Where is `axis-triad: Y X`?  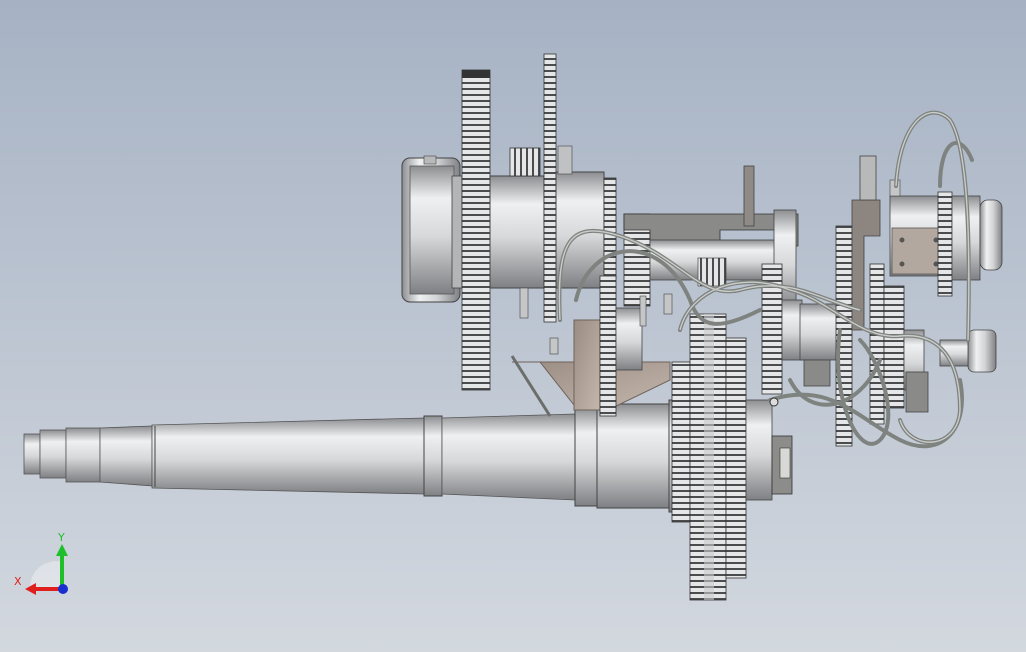
axis-triad: Y X is located at coordinates (45, 564).